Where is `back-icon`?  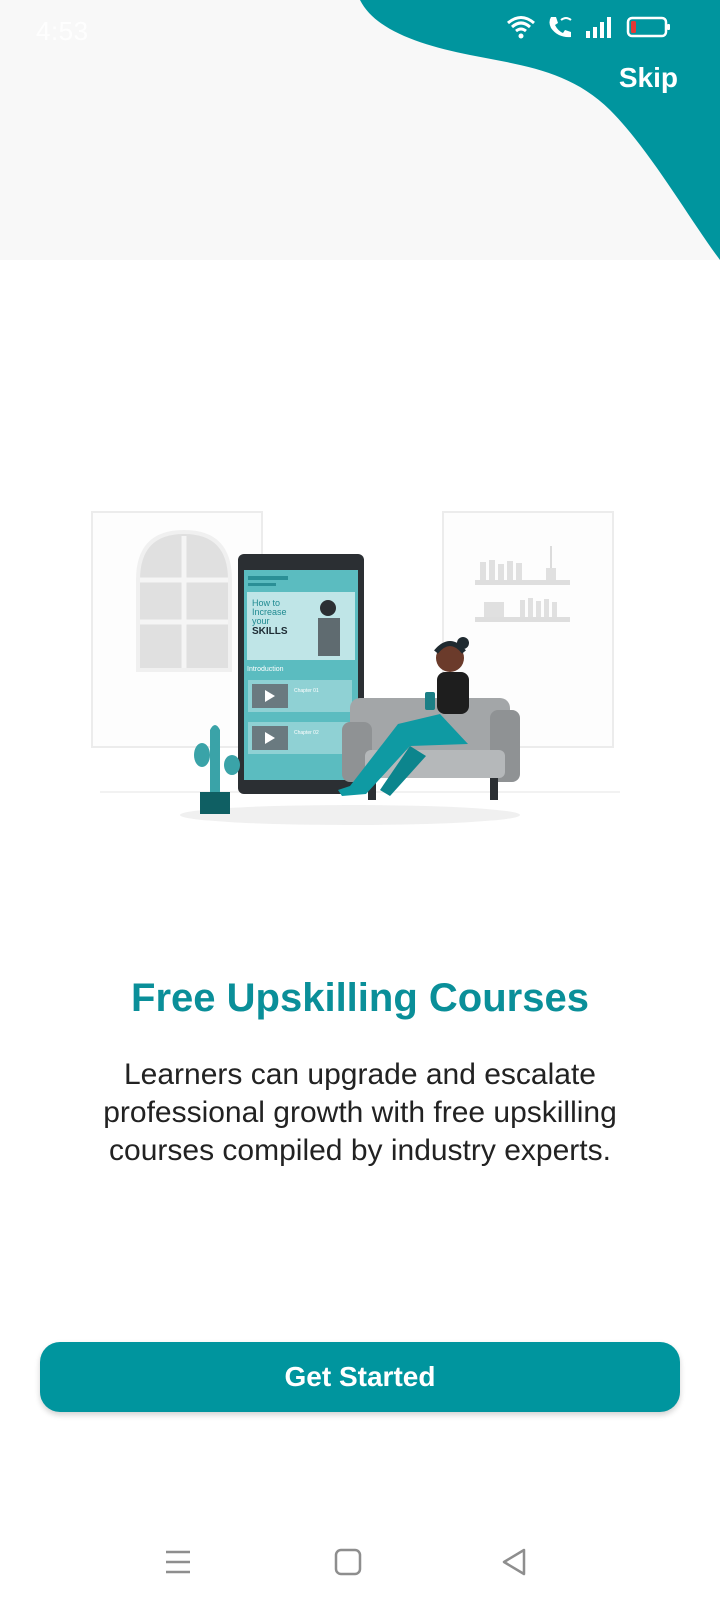
back-icon is located at coordinates (514, 1562).